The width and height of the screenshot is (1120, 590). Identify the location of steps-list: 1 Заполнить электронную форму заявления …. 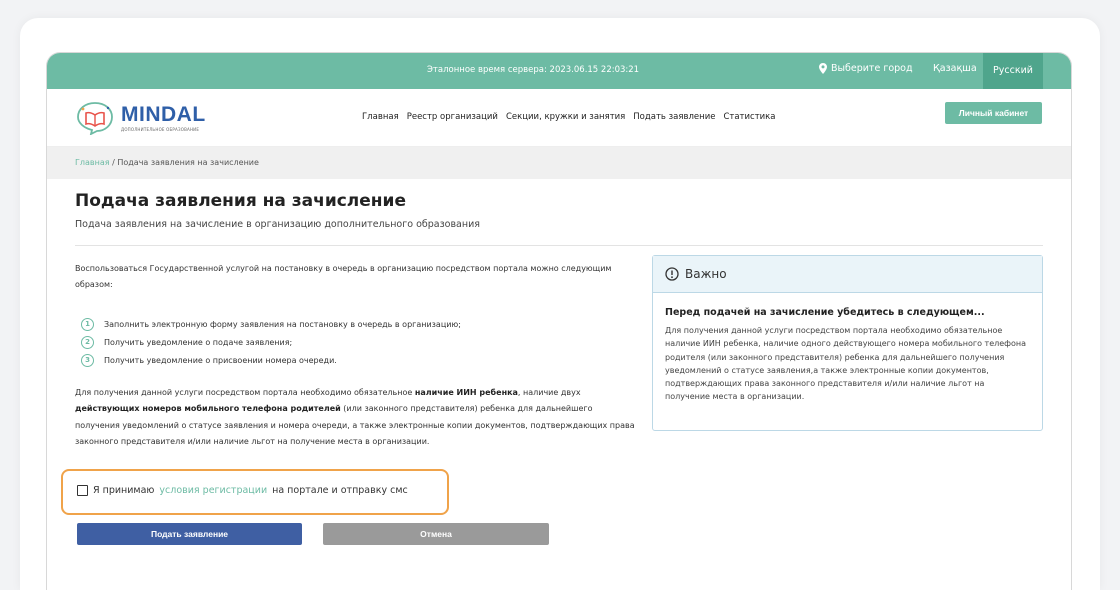
(271, 342).